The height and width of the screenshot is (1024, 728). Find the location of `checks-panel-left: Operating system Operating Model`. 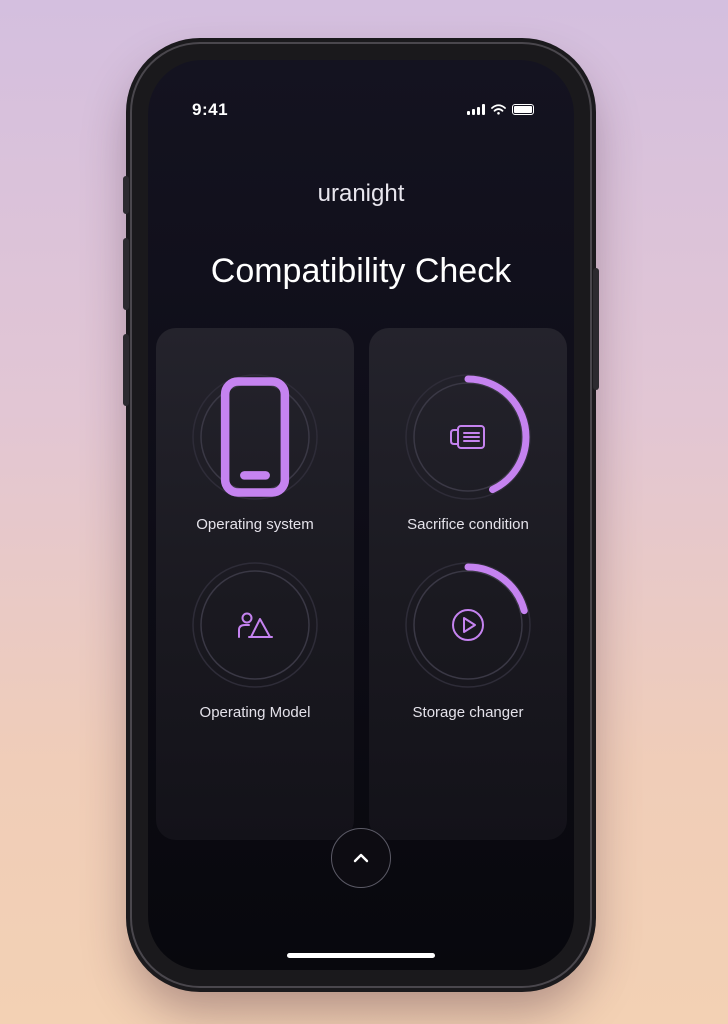

checks-panel-left: Operating system Operating Model is located at coordinates (255, 584).